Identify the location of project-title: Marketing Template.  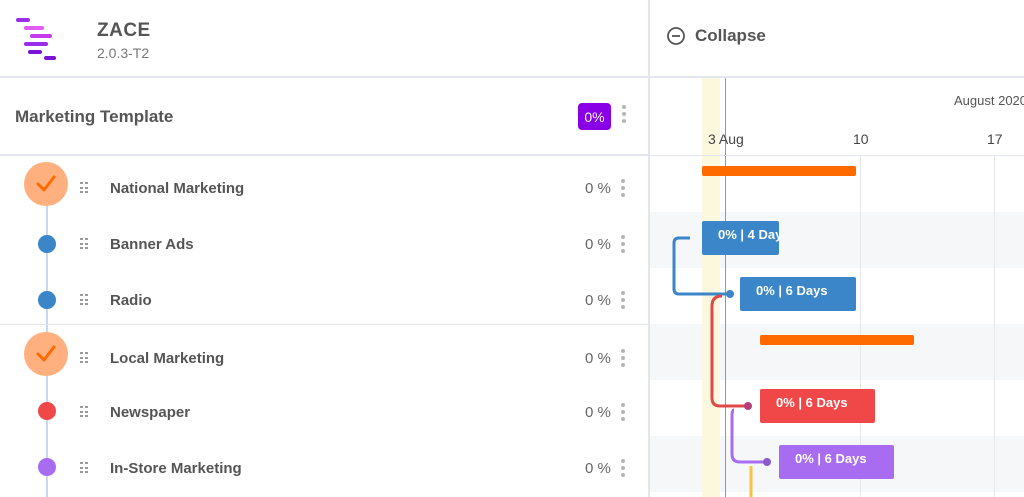
(94, 116).